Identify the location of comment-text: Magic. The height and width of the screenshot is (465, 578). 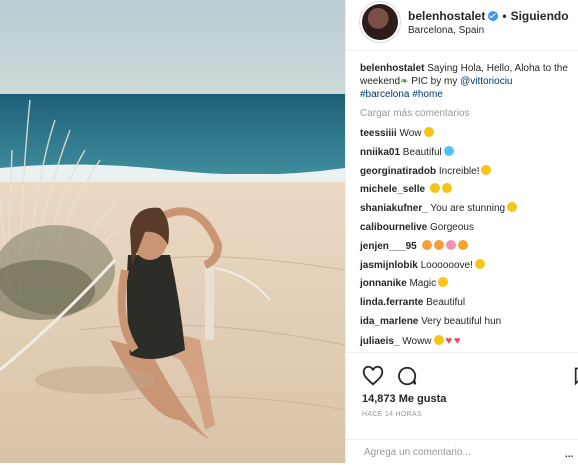
(421, 284).